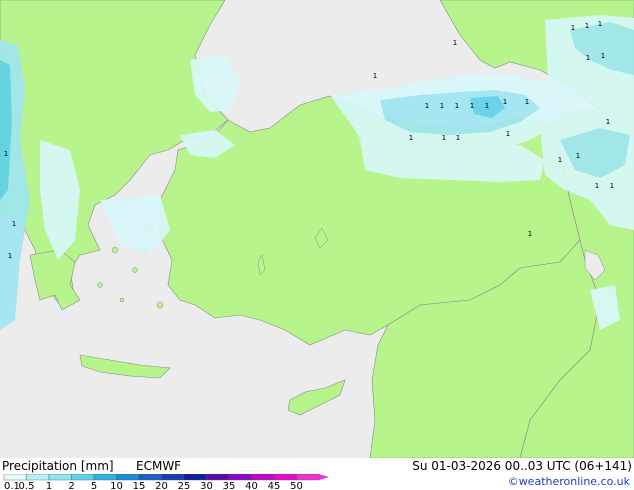 The width and height of the screenshot is (634, 490). What do you see at coordinates (324, 477) in the screenshot?
I see `scale-overflow-arrow` at bounding box center [324, 477].